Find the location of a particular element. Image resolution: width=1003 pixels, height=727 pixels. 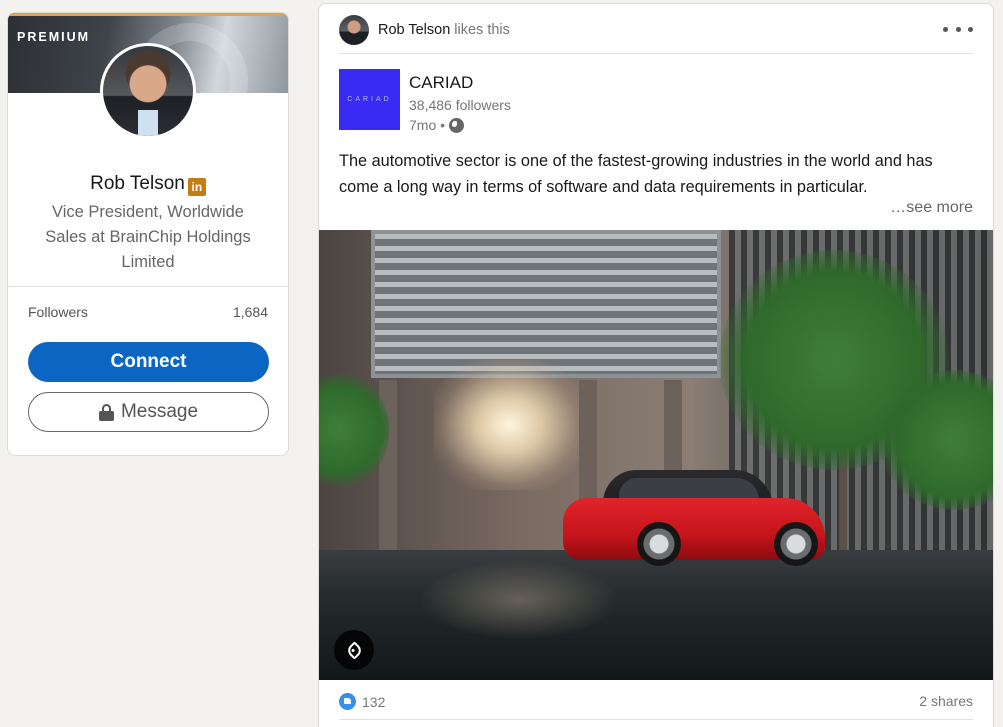

followers-row: Followers 1,684 is located at coordinates (148, 312).